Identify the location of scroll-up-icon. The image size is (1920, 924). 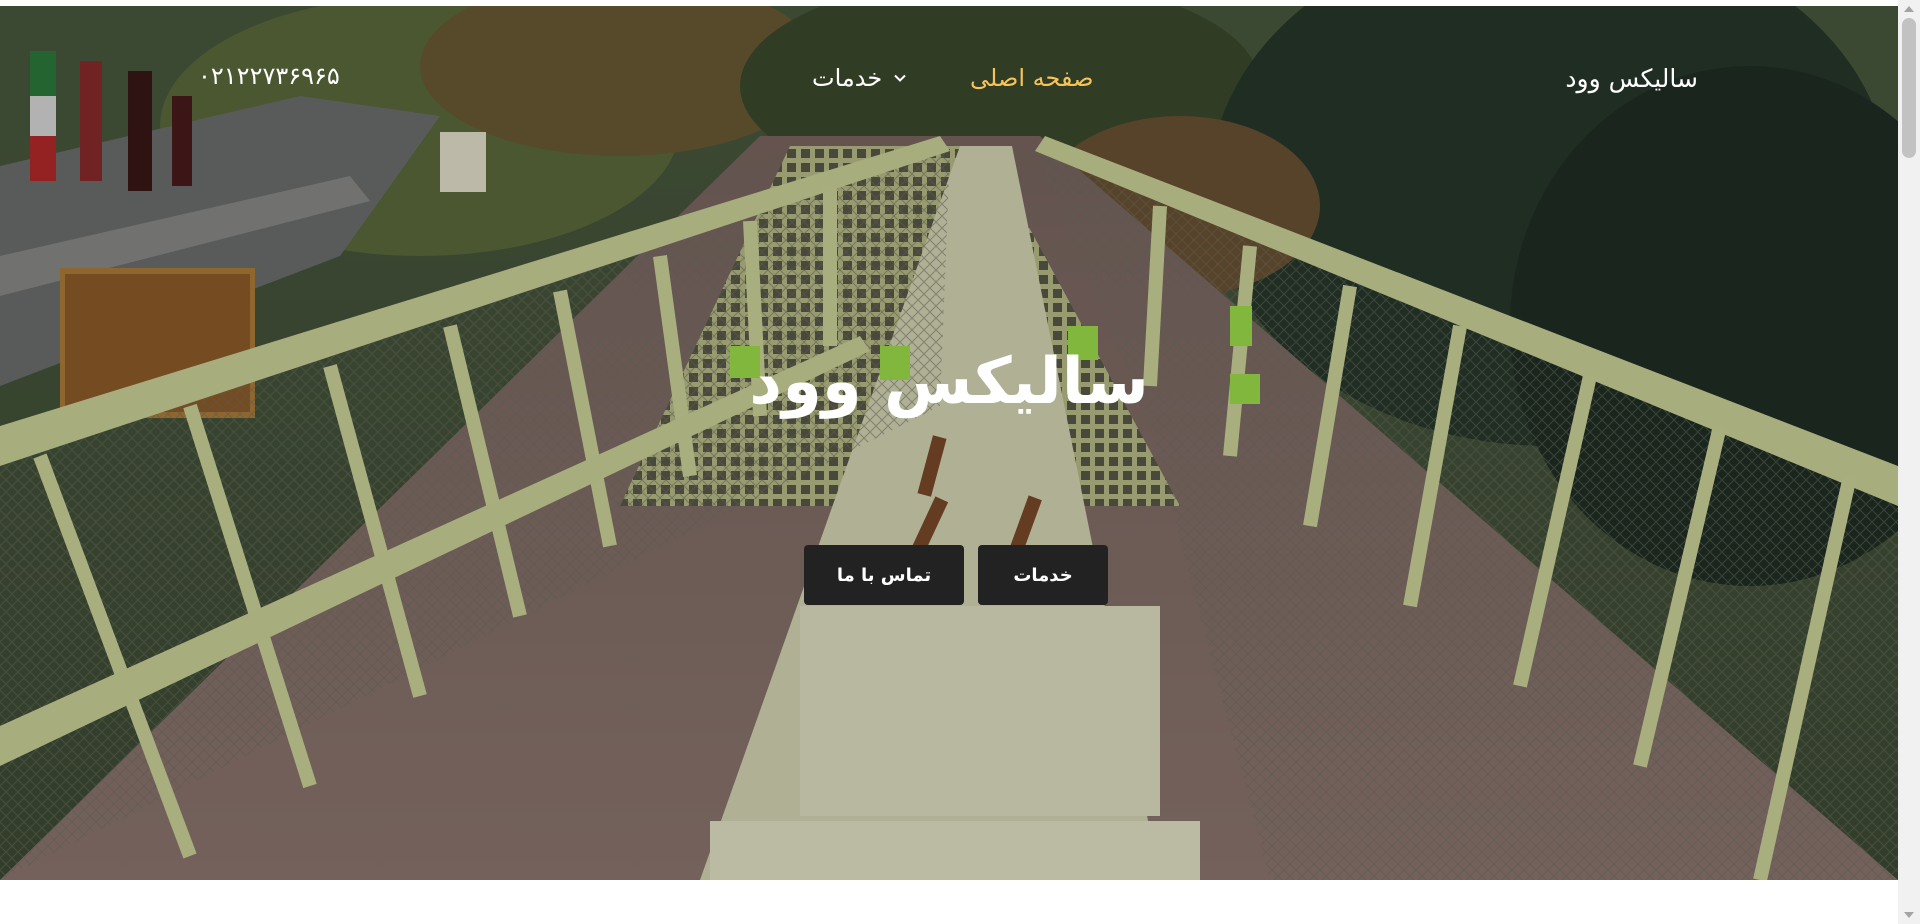
(1909, 9).